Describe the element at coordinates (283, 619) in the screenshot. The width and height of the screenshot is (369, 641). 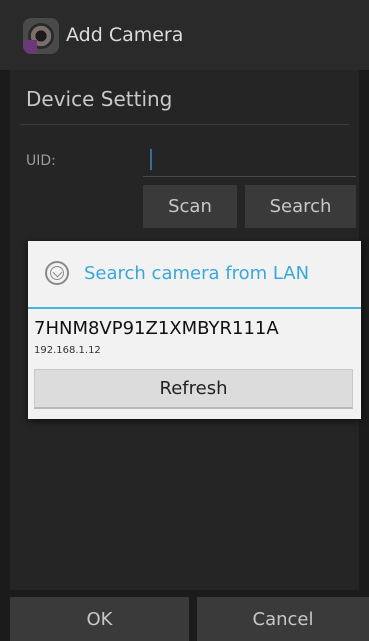
I see `cancel-button: Cancel` at that location.